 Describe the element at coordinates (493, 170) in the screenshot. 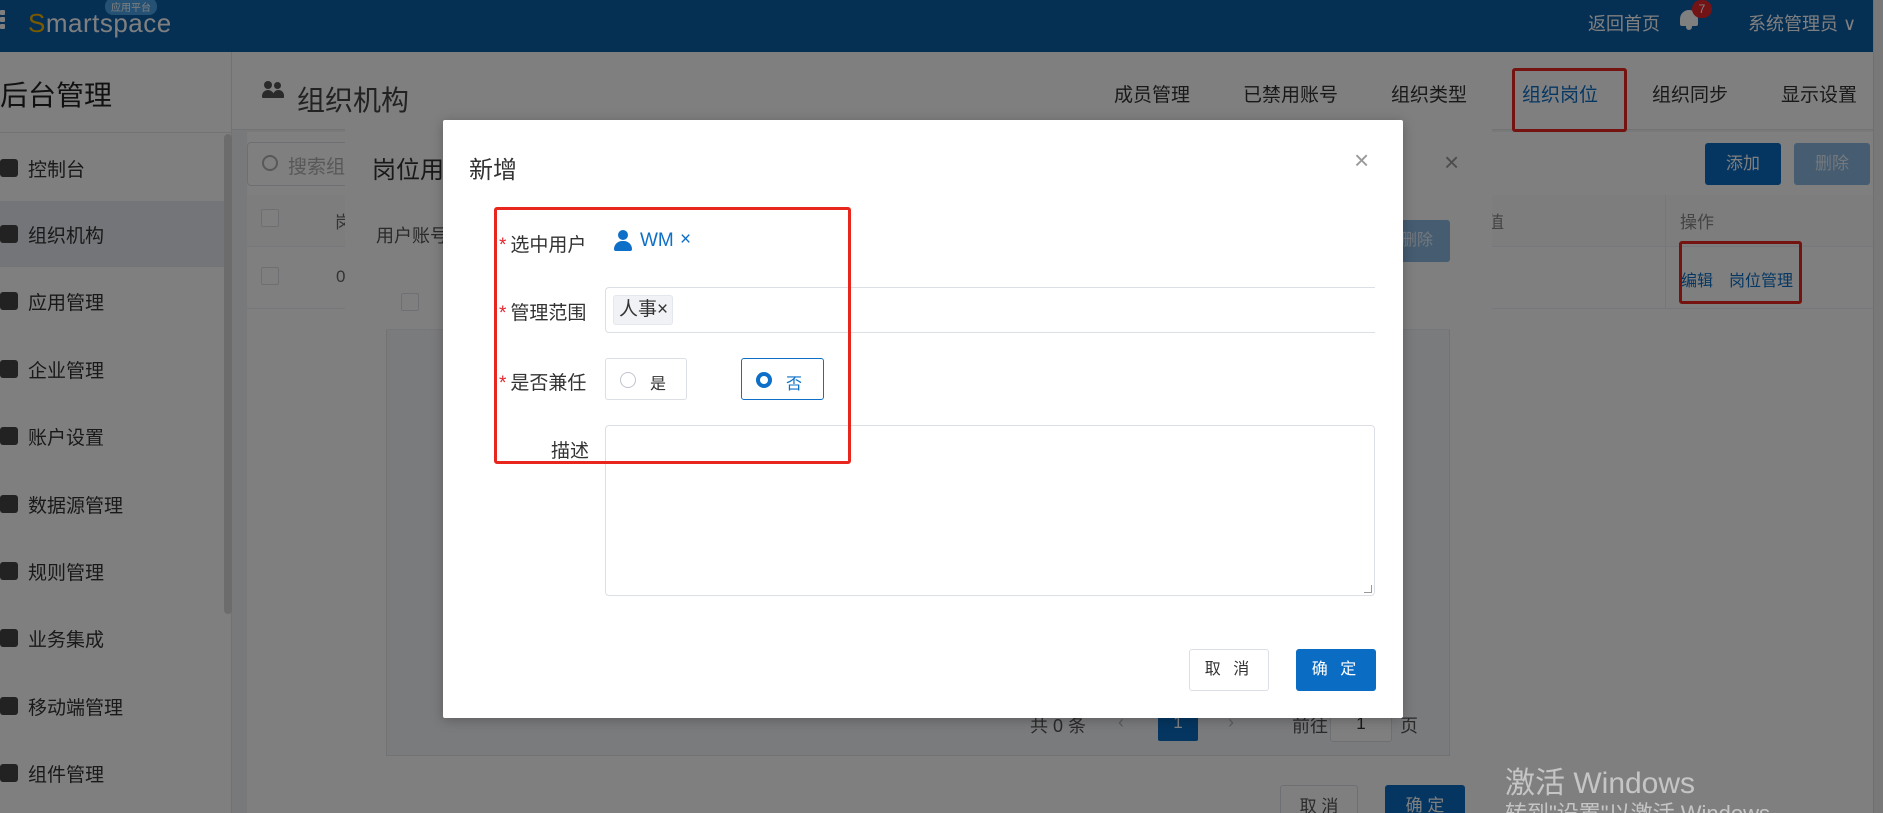

I see `dialog-title: 新增` at that location.